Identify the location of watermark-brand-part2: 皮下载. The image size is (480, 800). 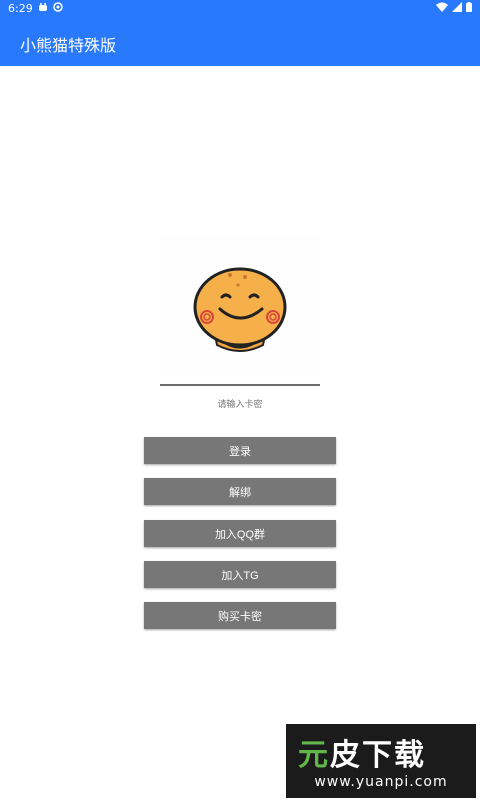
(378, 755).